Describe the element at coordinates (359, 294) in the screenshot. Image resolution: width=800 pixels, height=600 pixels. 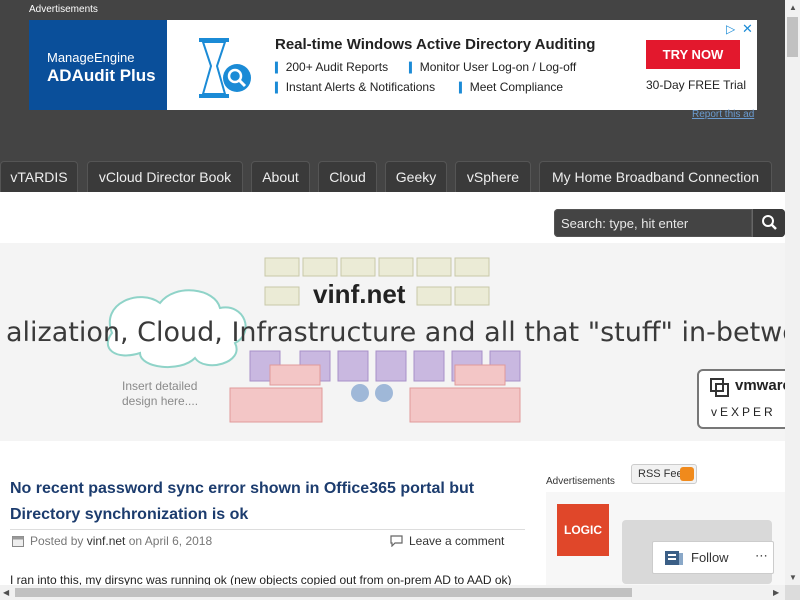
I see `site-title: vinf.net` at that location.